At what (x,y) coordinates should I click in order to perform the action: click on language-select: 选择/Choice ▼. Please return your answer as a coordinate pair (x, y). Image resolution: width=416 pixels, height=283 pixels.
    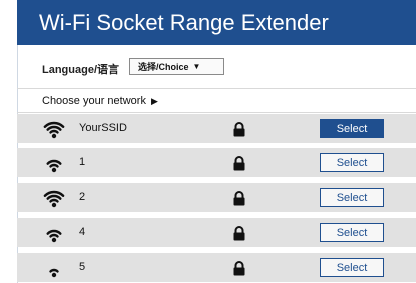
    Looking at the image, I should click on (176, 66).